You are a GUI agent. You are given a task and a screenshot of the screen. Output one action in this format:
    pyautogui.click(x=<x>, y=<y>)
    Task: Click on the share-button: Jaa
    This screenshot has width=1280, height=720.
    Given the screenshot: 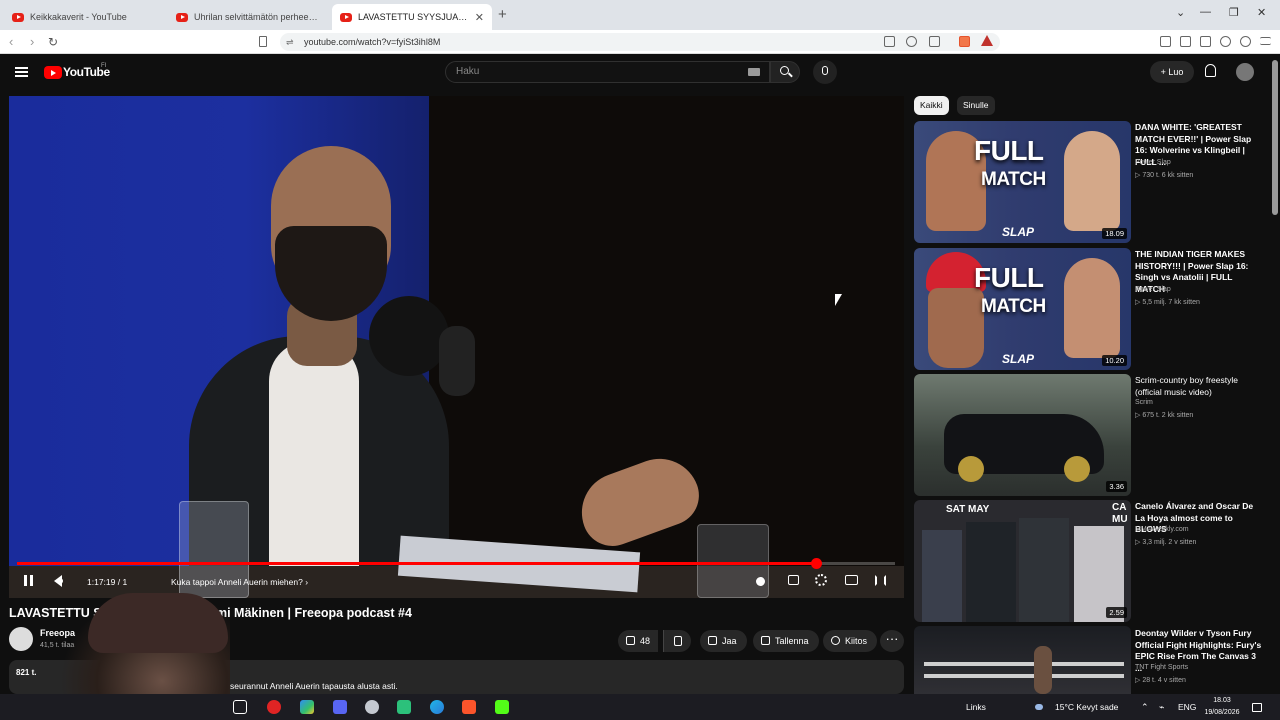 What is the action you would take?
    pyautogui.click(x=723, y=641)
    